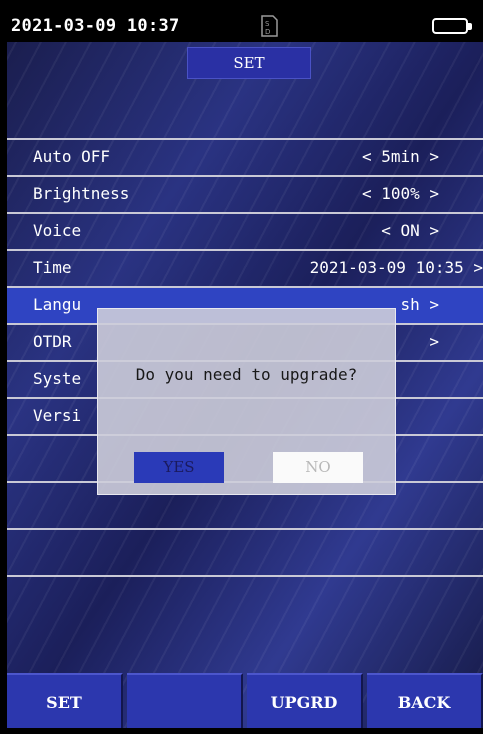 The height and width of the screenshot is (734, 489). What do you see at coordinates (52, 341) in the screenshot?
I see `setting-label: OTDR` at bounding box center [52, 341].